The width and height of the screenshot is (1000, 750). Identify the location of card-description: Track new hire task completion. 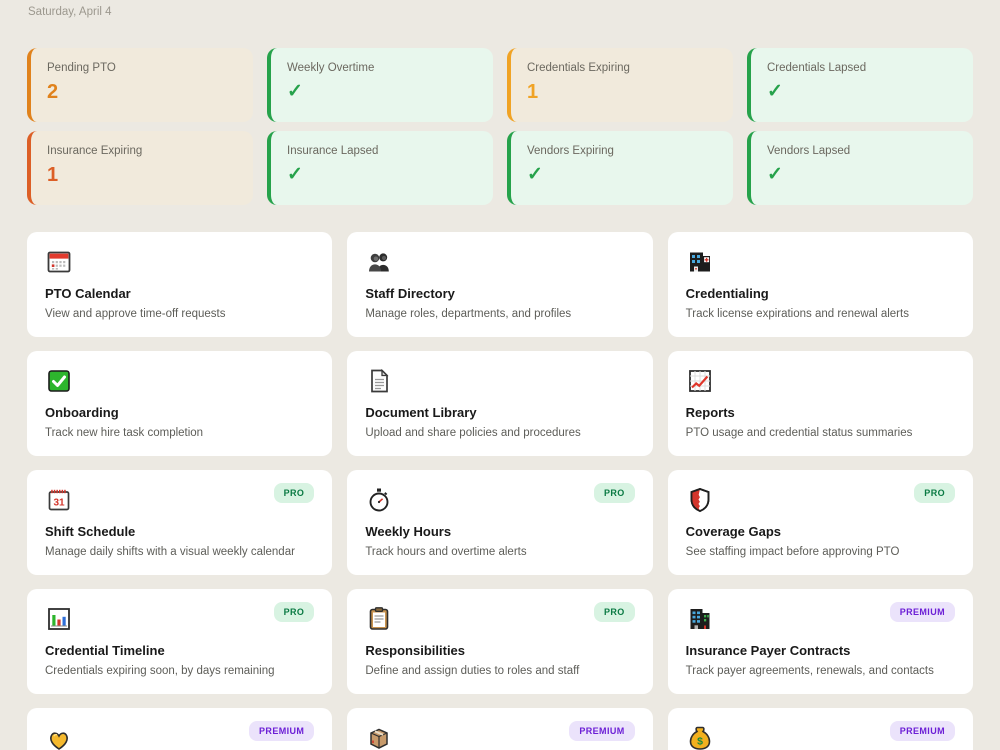
(124, 433).